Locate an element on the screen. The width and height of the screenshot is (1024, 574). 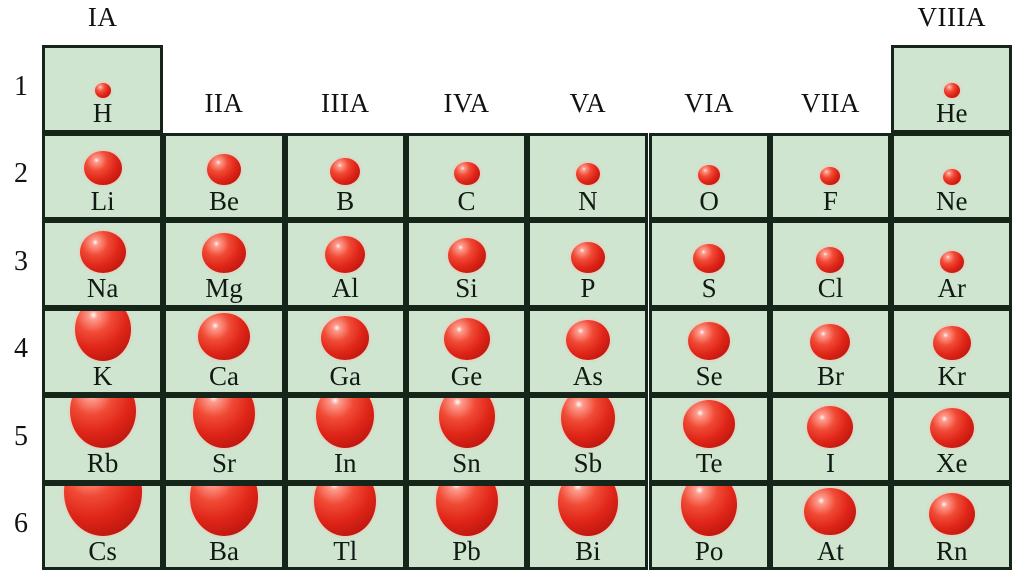
element-cell-ge: Ge is located at coordinates (466, 351).